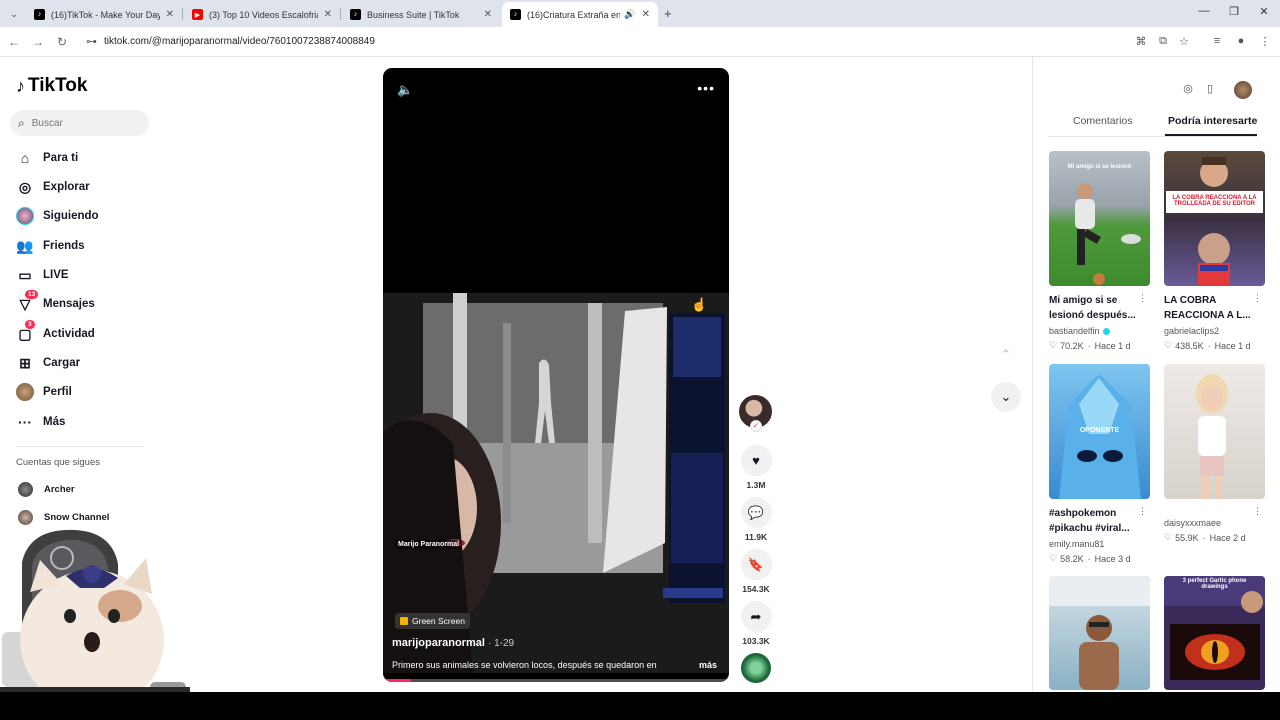 The width and height of the screenshot is (1280, 720). Describe the element at coordinates (14, 14) in the screenshot. I see `tab-list-chevron-icon: ⌄` at that location.